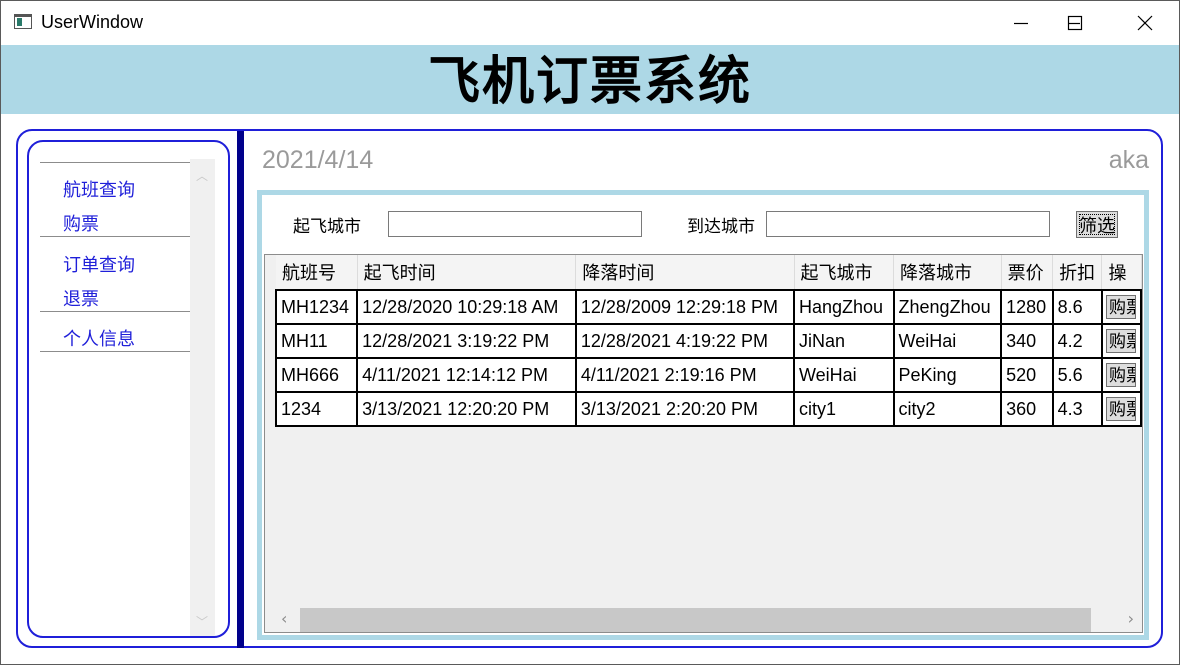 This screenshot has height=665, width=1180. I want to click on close-icon, so click(1145, 23).